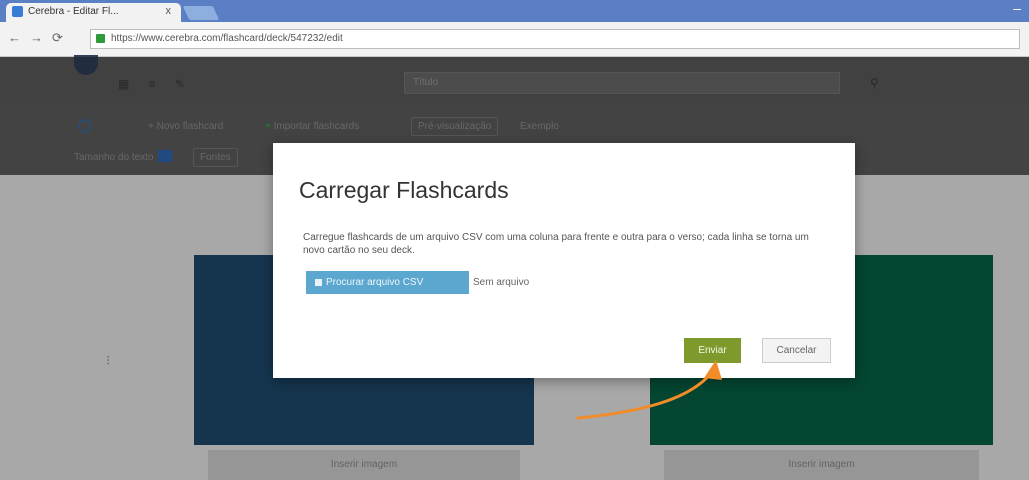 The height and width of the screenshot is (480, 1029). What do you see at coordinates (100, 38) in the screenshot?
I see `lock-icon` at bounding box center [100, 38].